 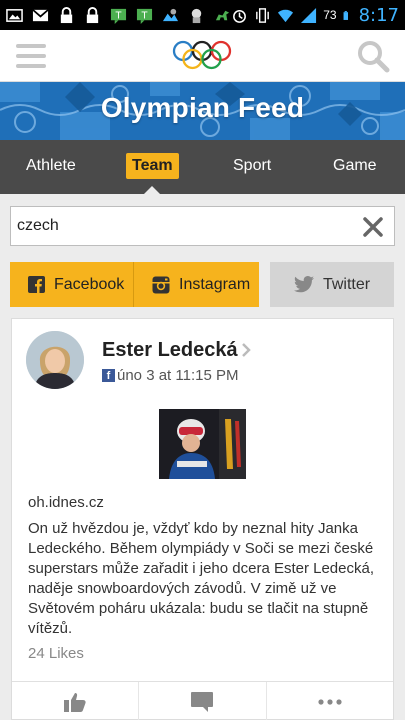 What do you see at coordinates (152, 190) in the screenshot?
I see `active-tab-indicator` at bounding box center [152, 190].